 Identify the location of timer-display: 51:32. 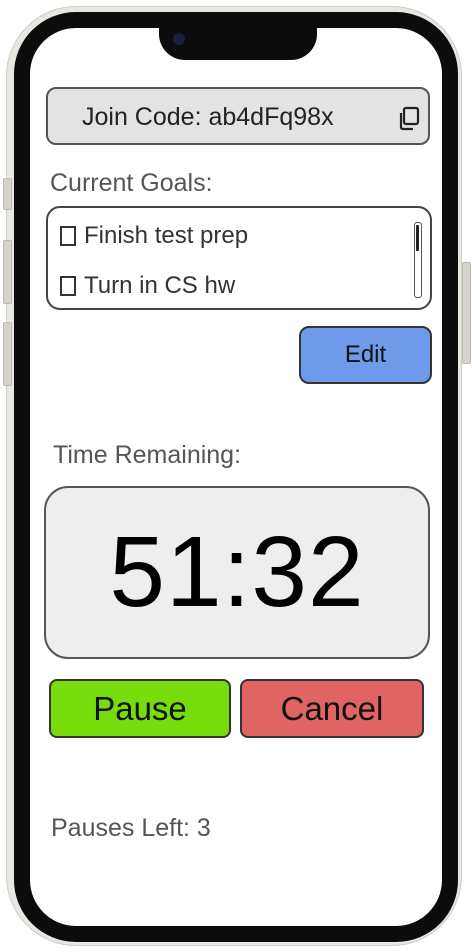
(237, 572).